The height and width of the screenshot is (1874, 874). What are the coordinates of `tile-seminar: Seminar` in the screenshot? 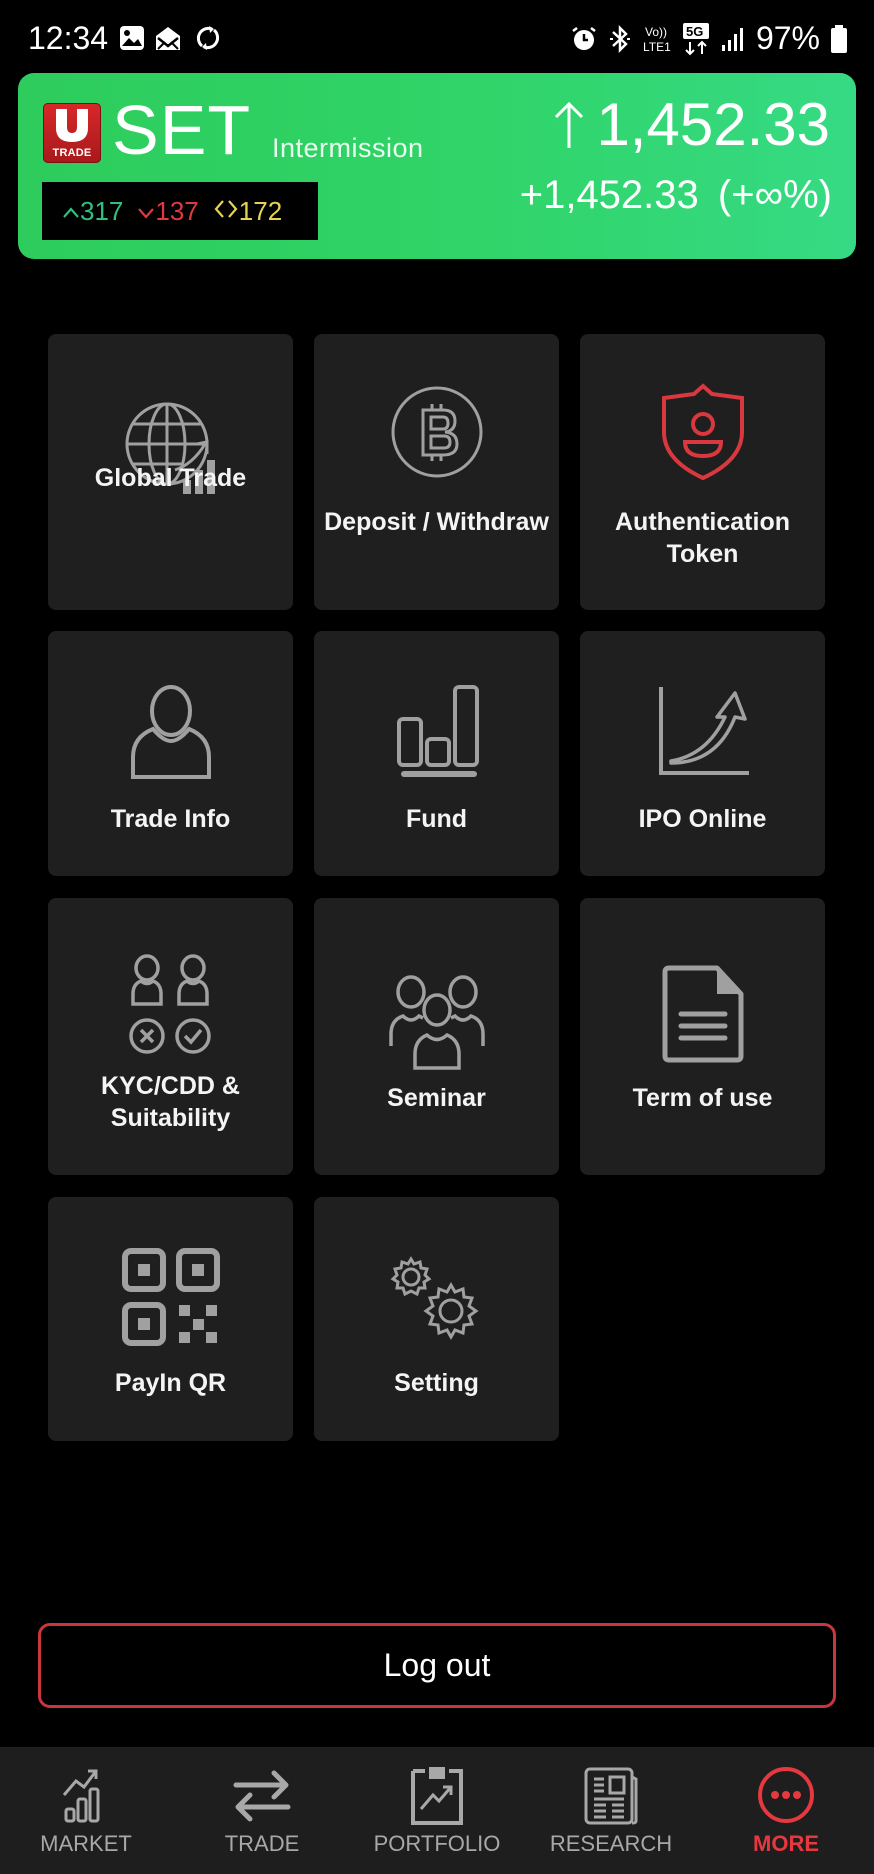 It's located at (436, 1036).